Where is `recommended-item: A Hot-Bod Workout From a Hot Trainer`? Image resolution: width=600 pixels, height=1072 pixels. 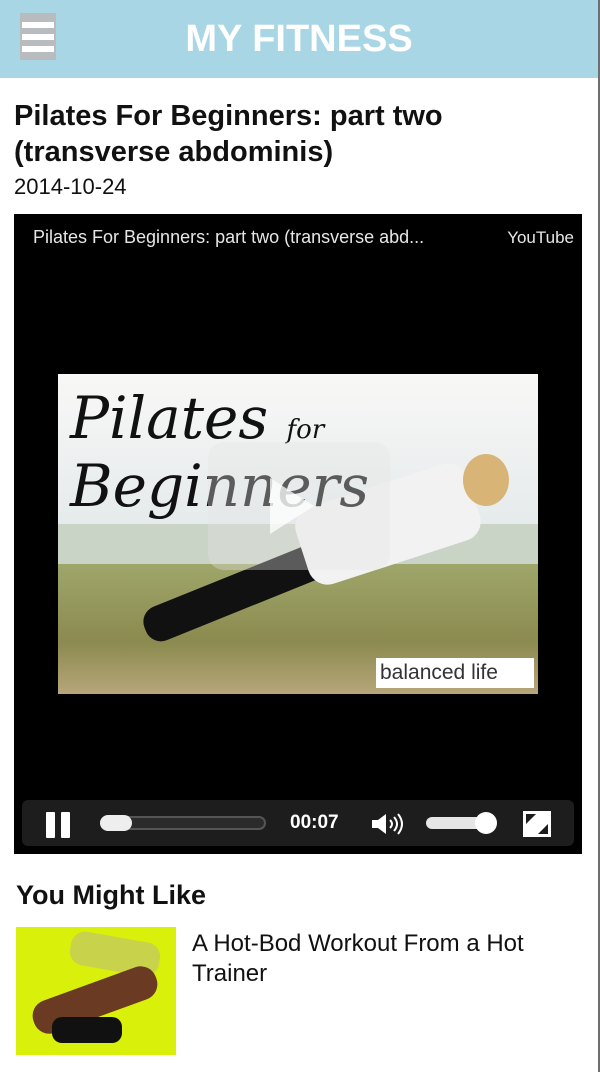
recommended-item: A Hot-Bod Workout From a Hot Trainer is located at coordinates (307, 991).